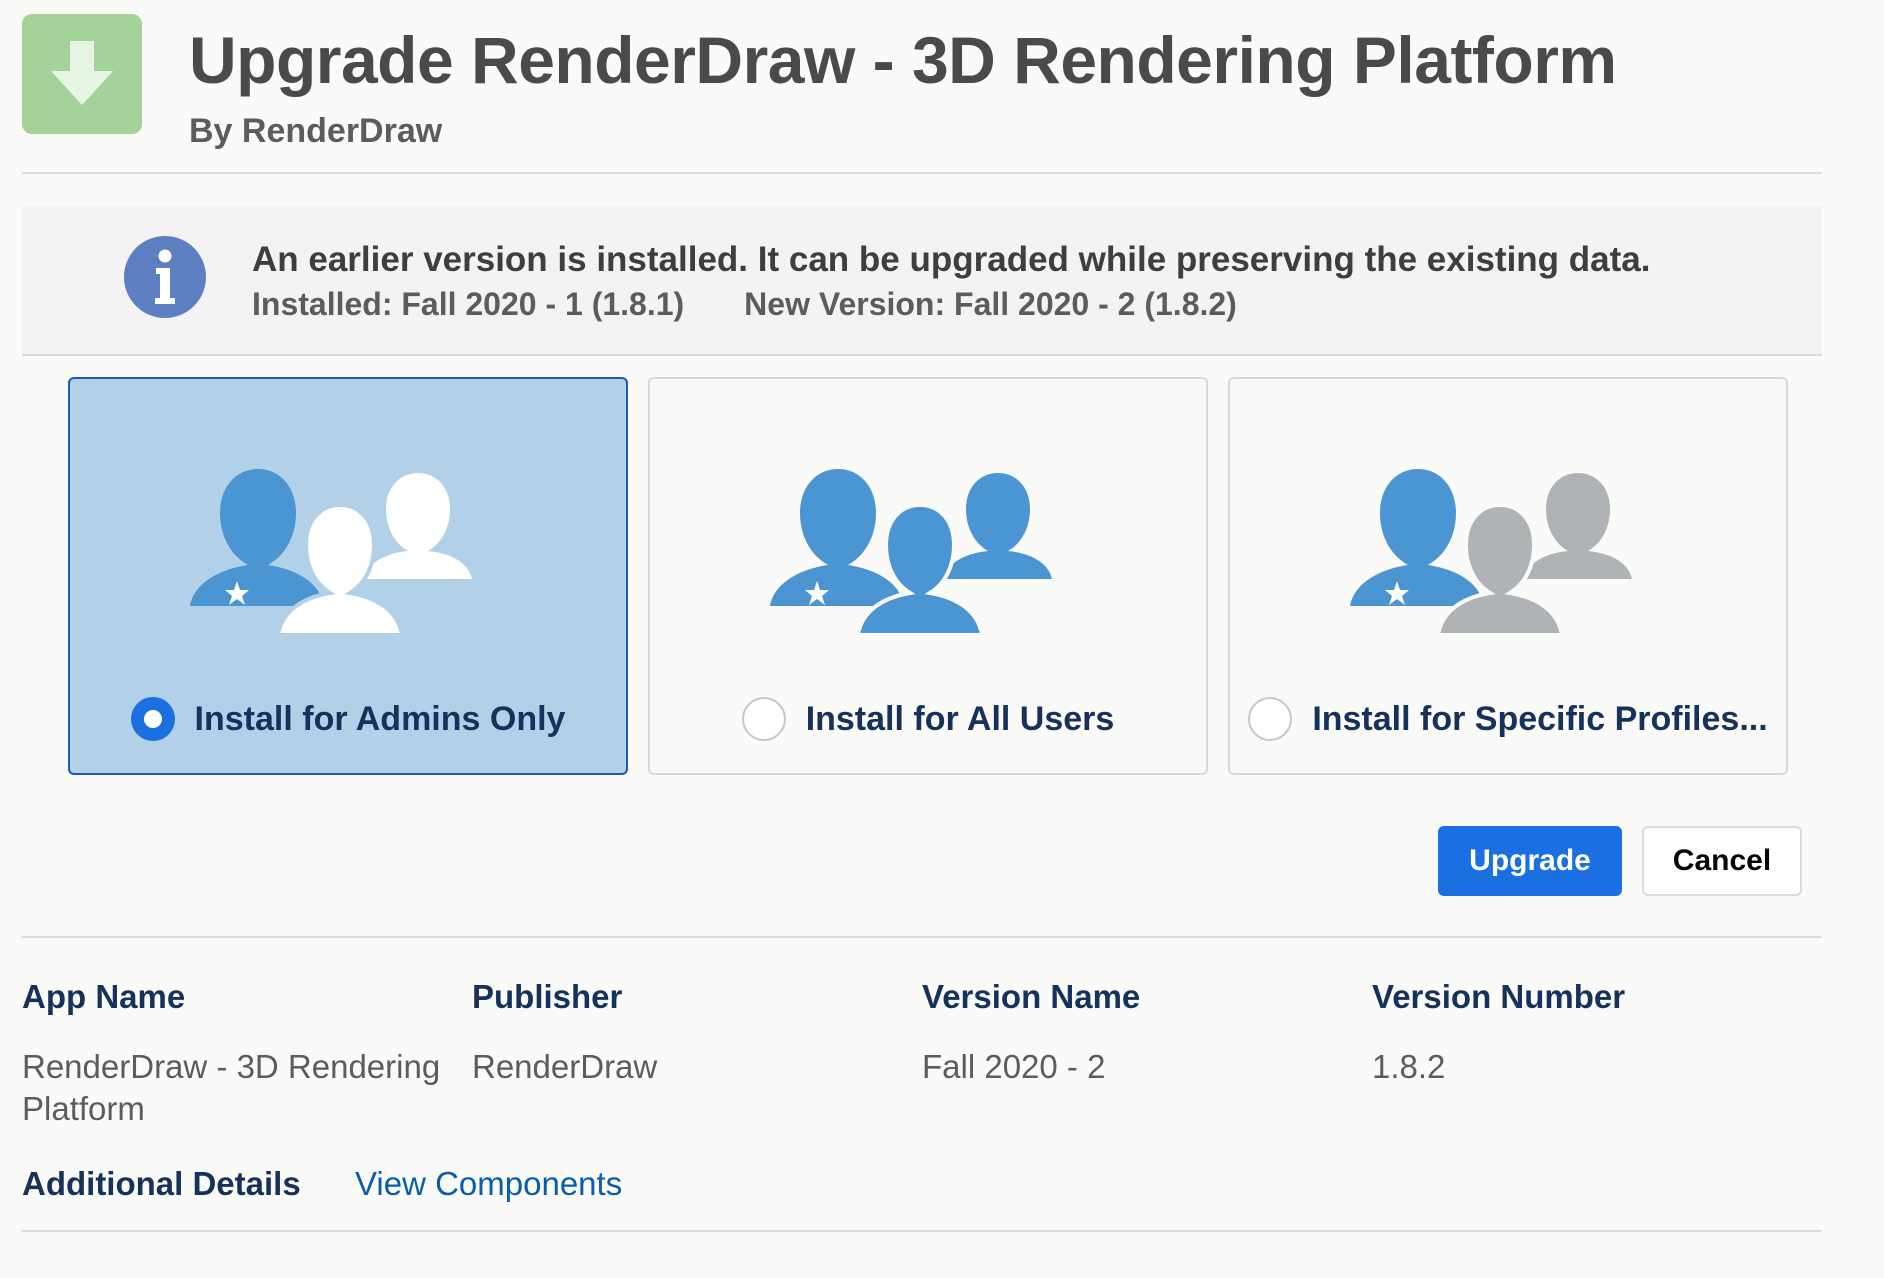  What do you see at coordinates (1722, 861) in the screenshot?
I see `cancel-button: Cancel` at bounding box center [1722, 861].